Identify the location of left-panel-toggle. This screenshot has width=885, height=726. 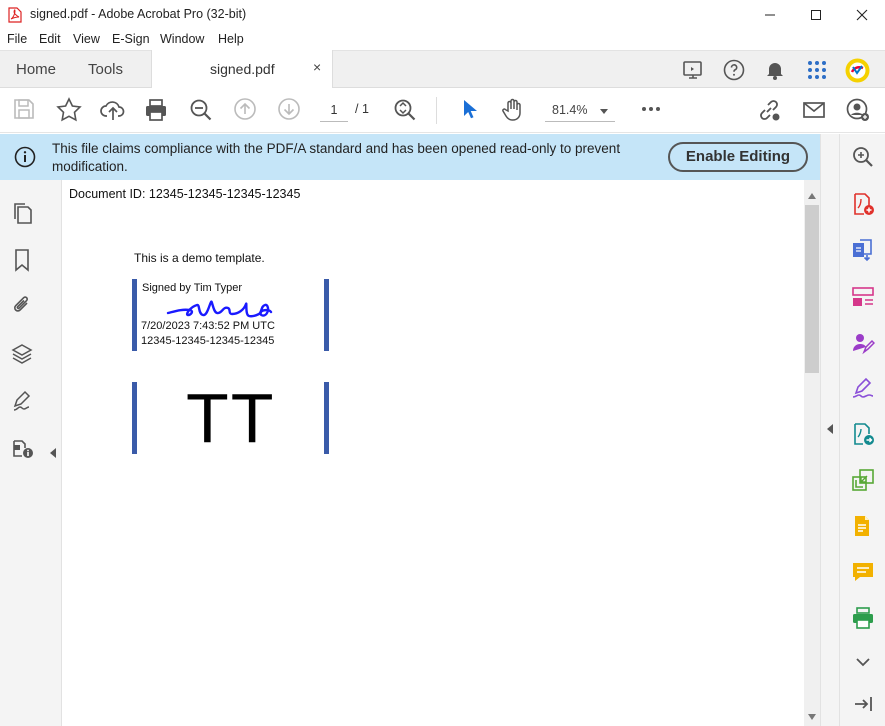
(53, 453).